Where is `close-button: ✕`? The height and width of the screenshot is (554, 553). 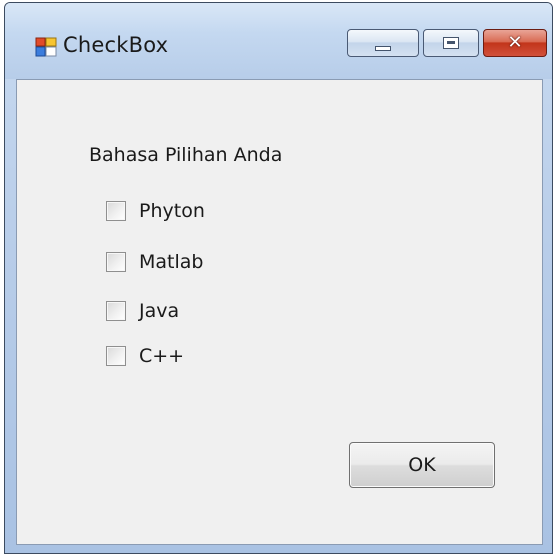
close-button: ✕ is located at coordinates (515, 43).